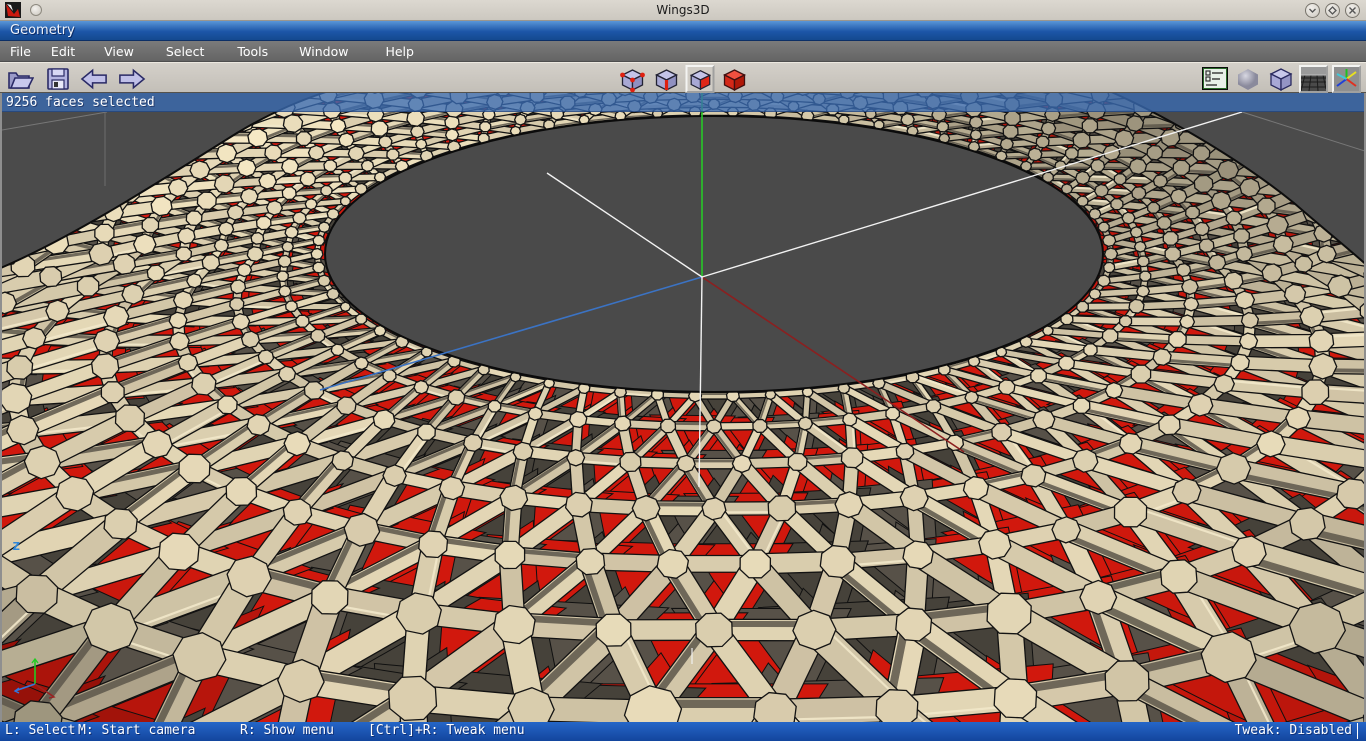 The image size is (1366, 741). Describe the element at coordinates (119, 51) in the screenshot. I see `menu-view: View` at that location.